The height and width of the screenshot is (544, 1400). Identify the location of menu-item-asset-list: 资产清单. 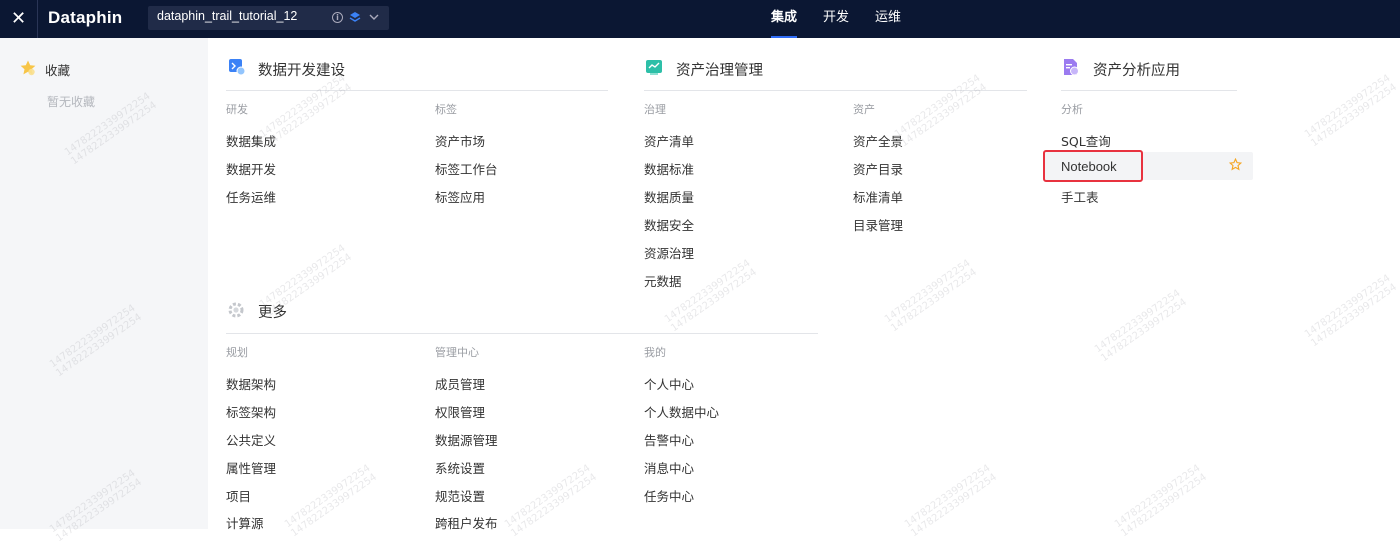
(669, 140).